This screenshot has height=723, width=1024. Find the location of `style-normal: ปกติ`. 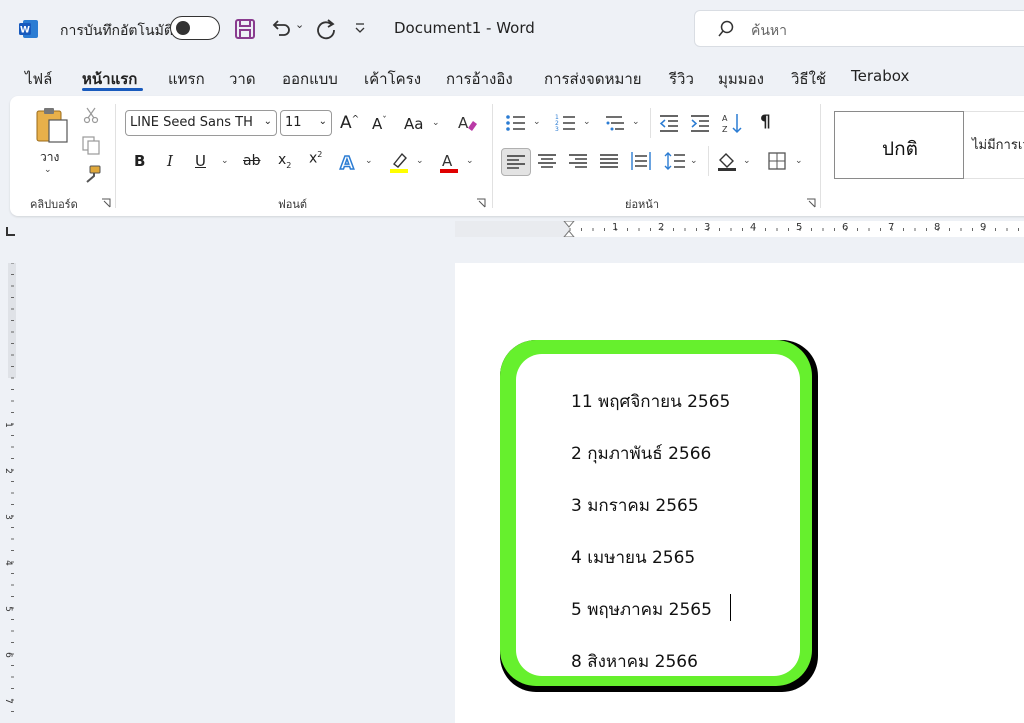

style-normal: ปกติ is located at coordinates (899, 145).